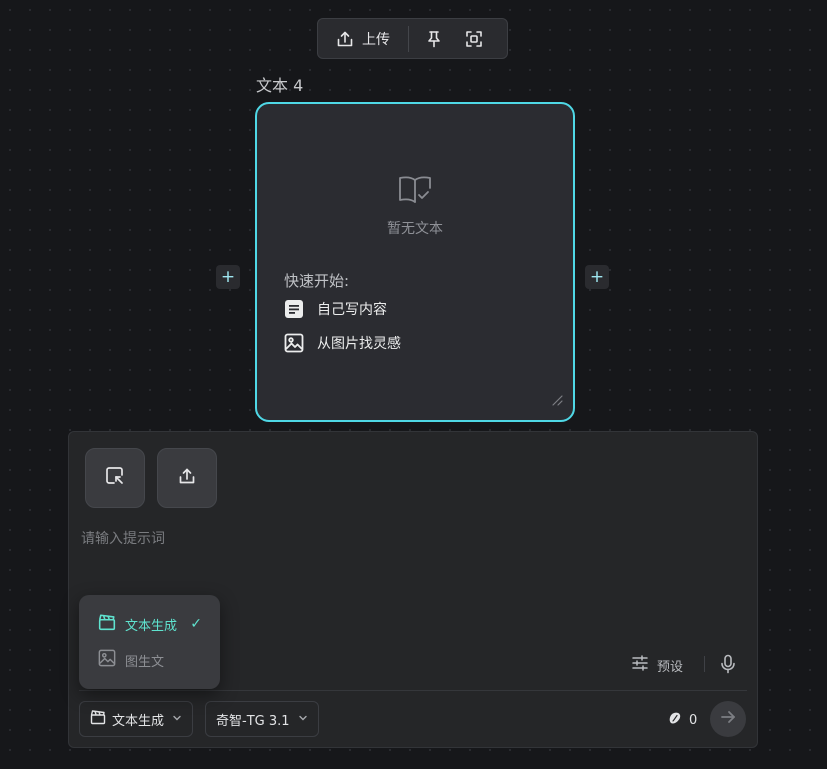  What do you see at coordinates (359, 344) in the screenshot?
I see `quick-item-label: 从图片找灵感` at bounding box center [359, 344].